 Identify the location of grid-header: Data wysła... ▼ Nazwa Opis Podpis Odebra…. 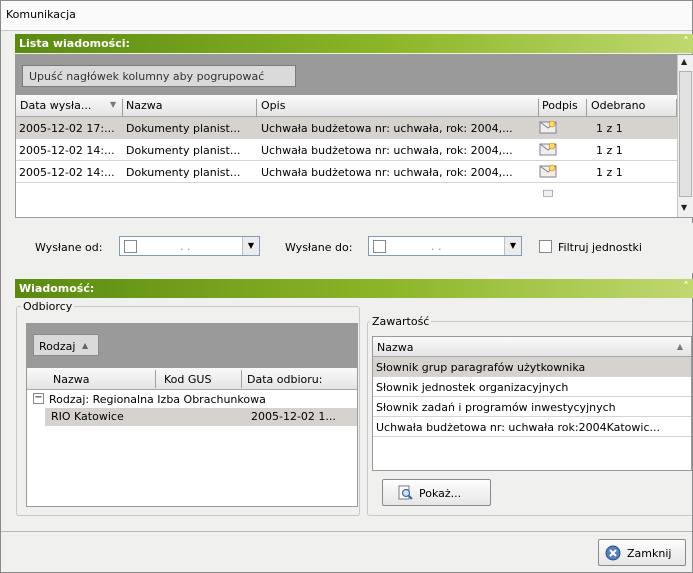
(347, 106).